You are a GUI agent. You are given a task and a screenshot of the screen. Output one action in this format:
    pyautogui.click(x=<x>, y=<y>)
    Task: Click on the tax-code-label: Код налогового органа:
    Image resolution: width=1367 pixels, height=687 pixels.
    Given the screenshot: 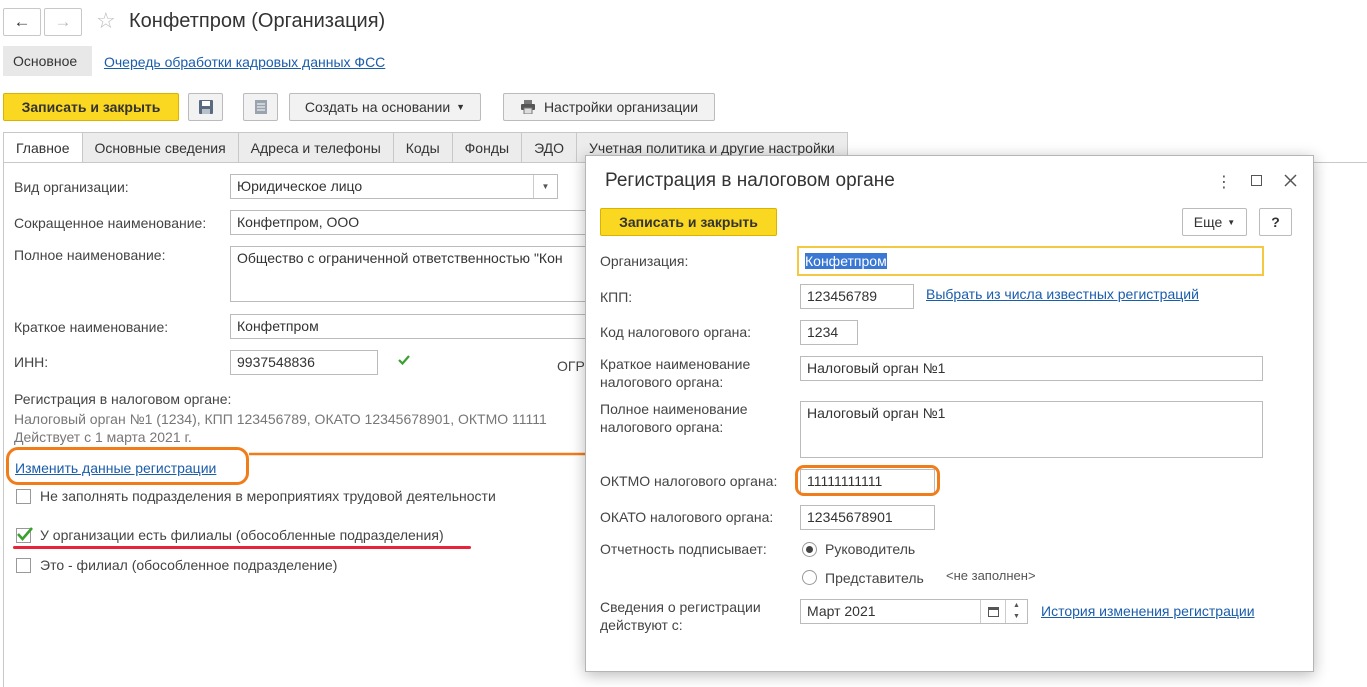 What is the action you would take?
    pyautogui.click(x=676, y=332)
    